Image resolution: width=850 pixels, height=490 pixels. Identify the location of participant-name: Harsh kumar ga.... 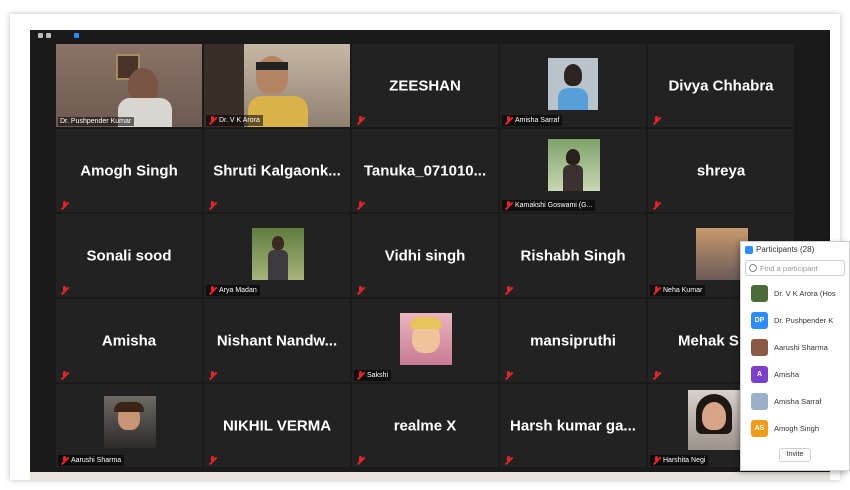
(573, 425).